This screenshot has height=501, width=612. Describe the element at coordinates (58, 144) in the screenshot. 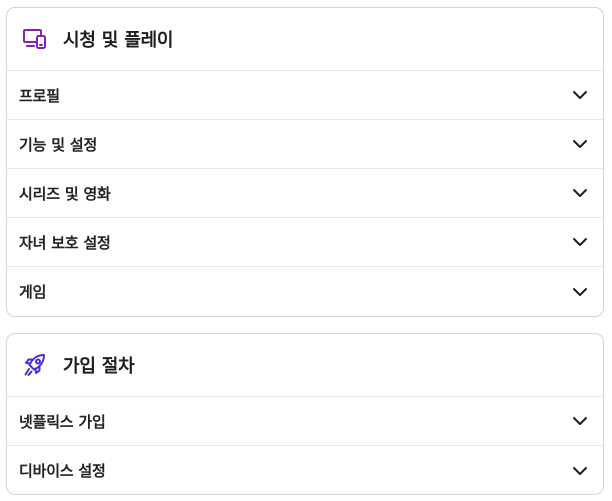

I see `accordion-item-label: 기능 및 설정` at that location.